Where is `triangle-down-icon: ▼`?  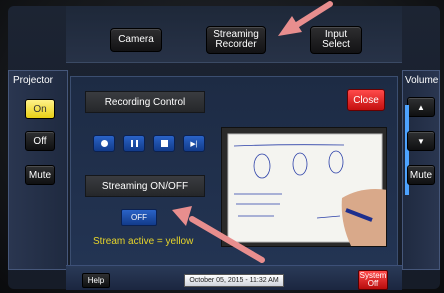
triangle-down-icon: ▼ is located at coordinates (421, 141).